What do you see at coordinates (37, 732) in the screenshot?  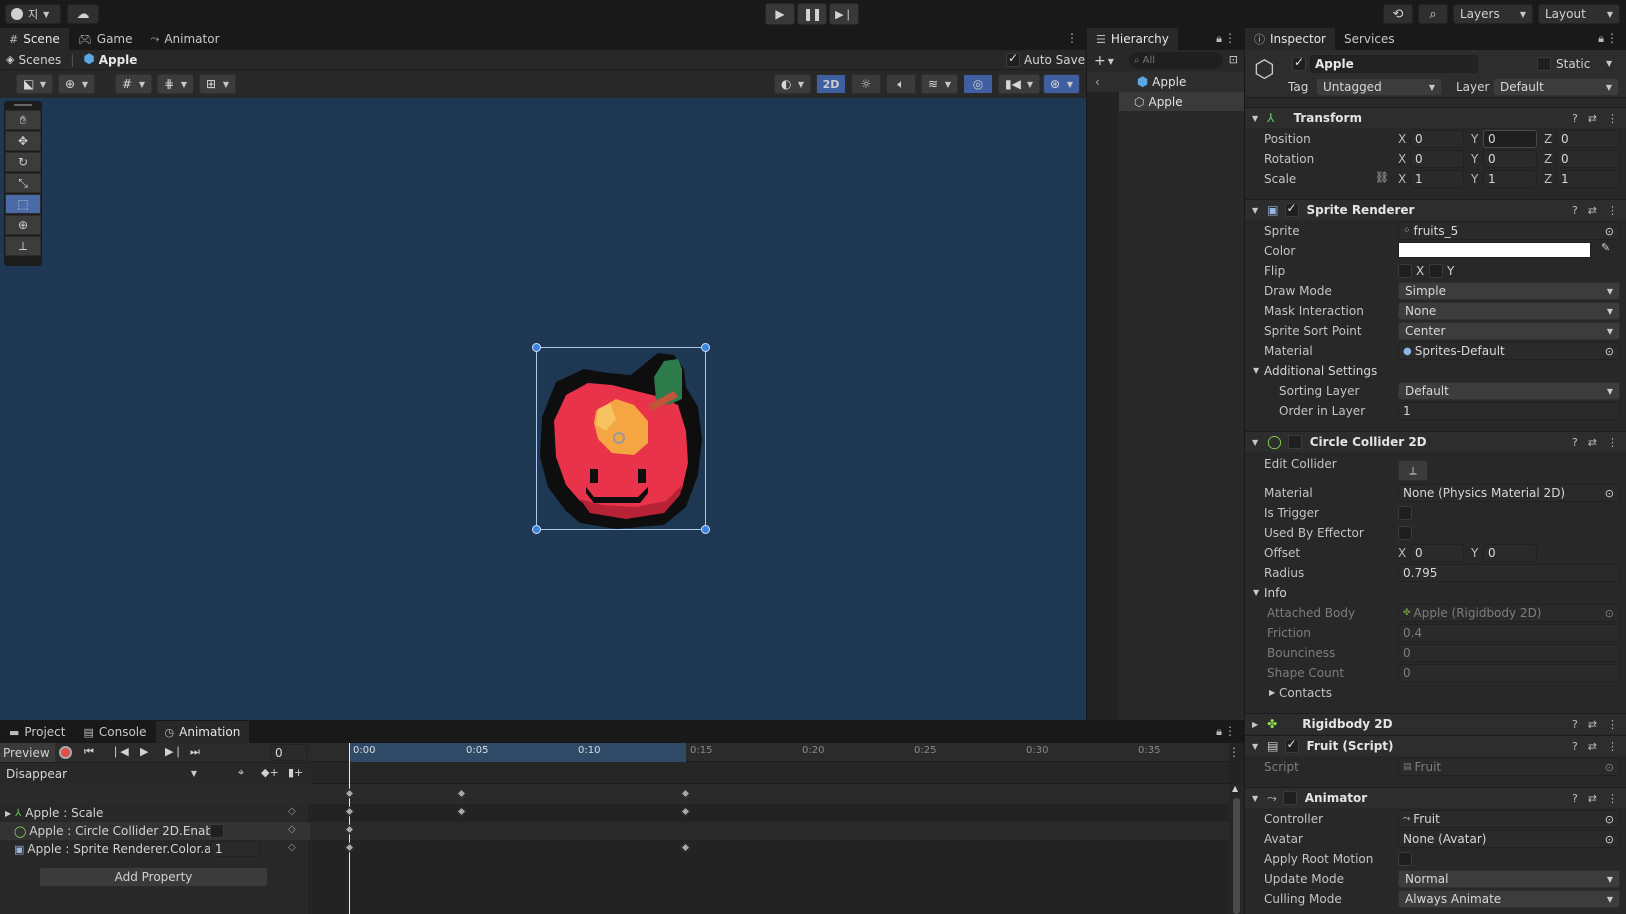 I see `tab-project: ▬ Project` at bounding box center [37, 732].